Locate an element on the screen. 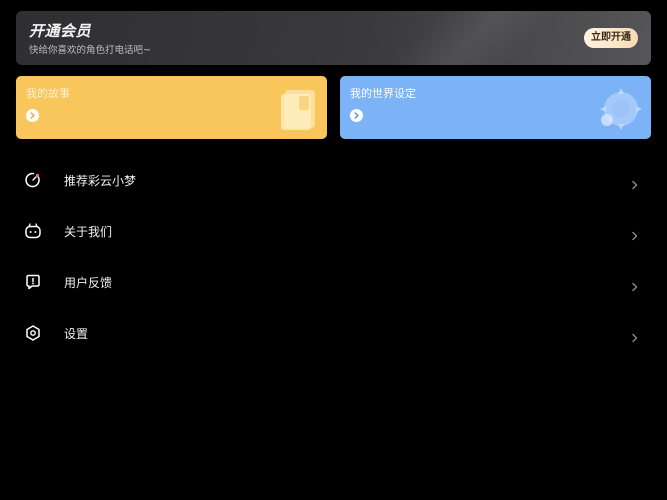 The image size is (667, 500). vip-title: 开通会员 is located at coordinates (60, 31).